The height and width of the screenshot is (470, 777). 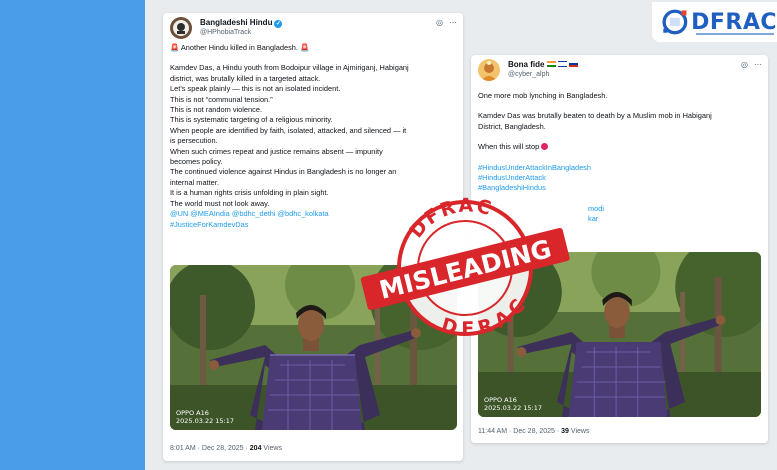 I want to click on display-name: Bangladeshi Hindu, so click(x=236, y=22).